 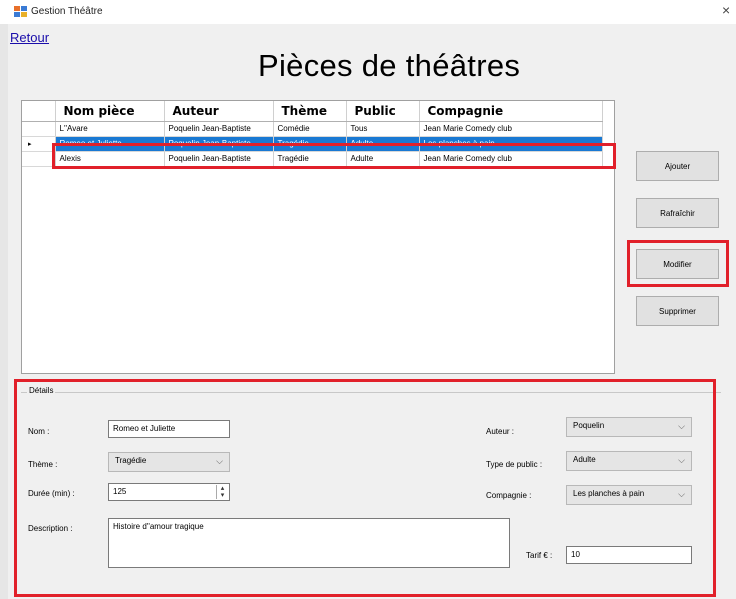 What do you see at coordinates (629, 461) in the screenshot?
I see `public-select: Adulte ⌵` at bounding box center [629, 461].